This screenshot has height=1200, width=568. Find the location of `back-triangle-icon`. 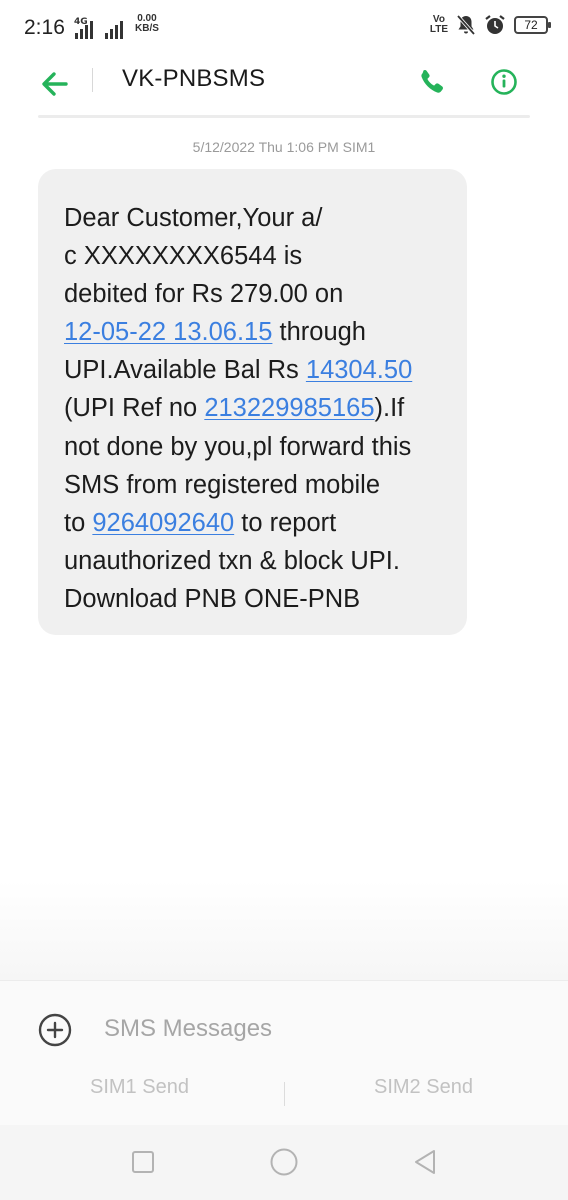

back-triangle-icon is located at coordinates (425, 1162).